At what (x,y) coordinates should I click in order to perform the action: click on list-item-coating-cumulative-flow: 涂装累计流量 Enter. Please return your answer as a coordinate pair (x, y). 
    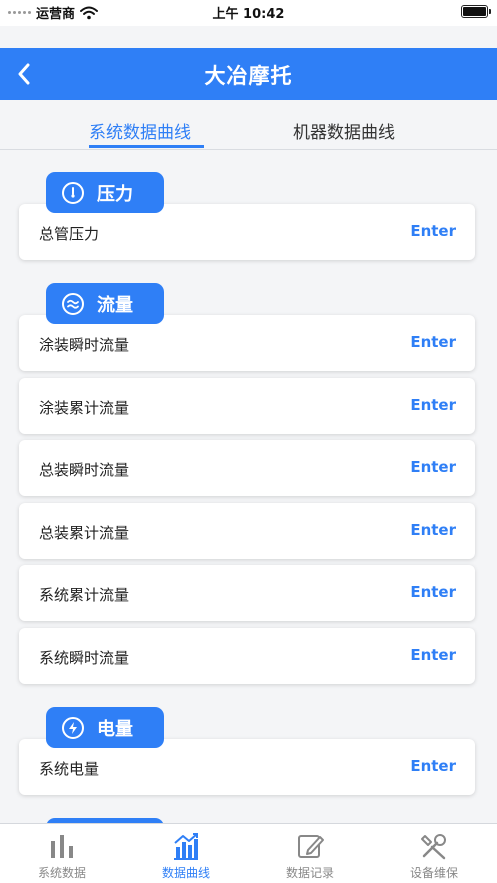
    Looking at the image, I should click on (247, 406).